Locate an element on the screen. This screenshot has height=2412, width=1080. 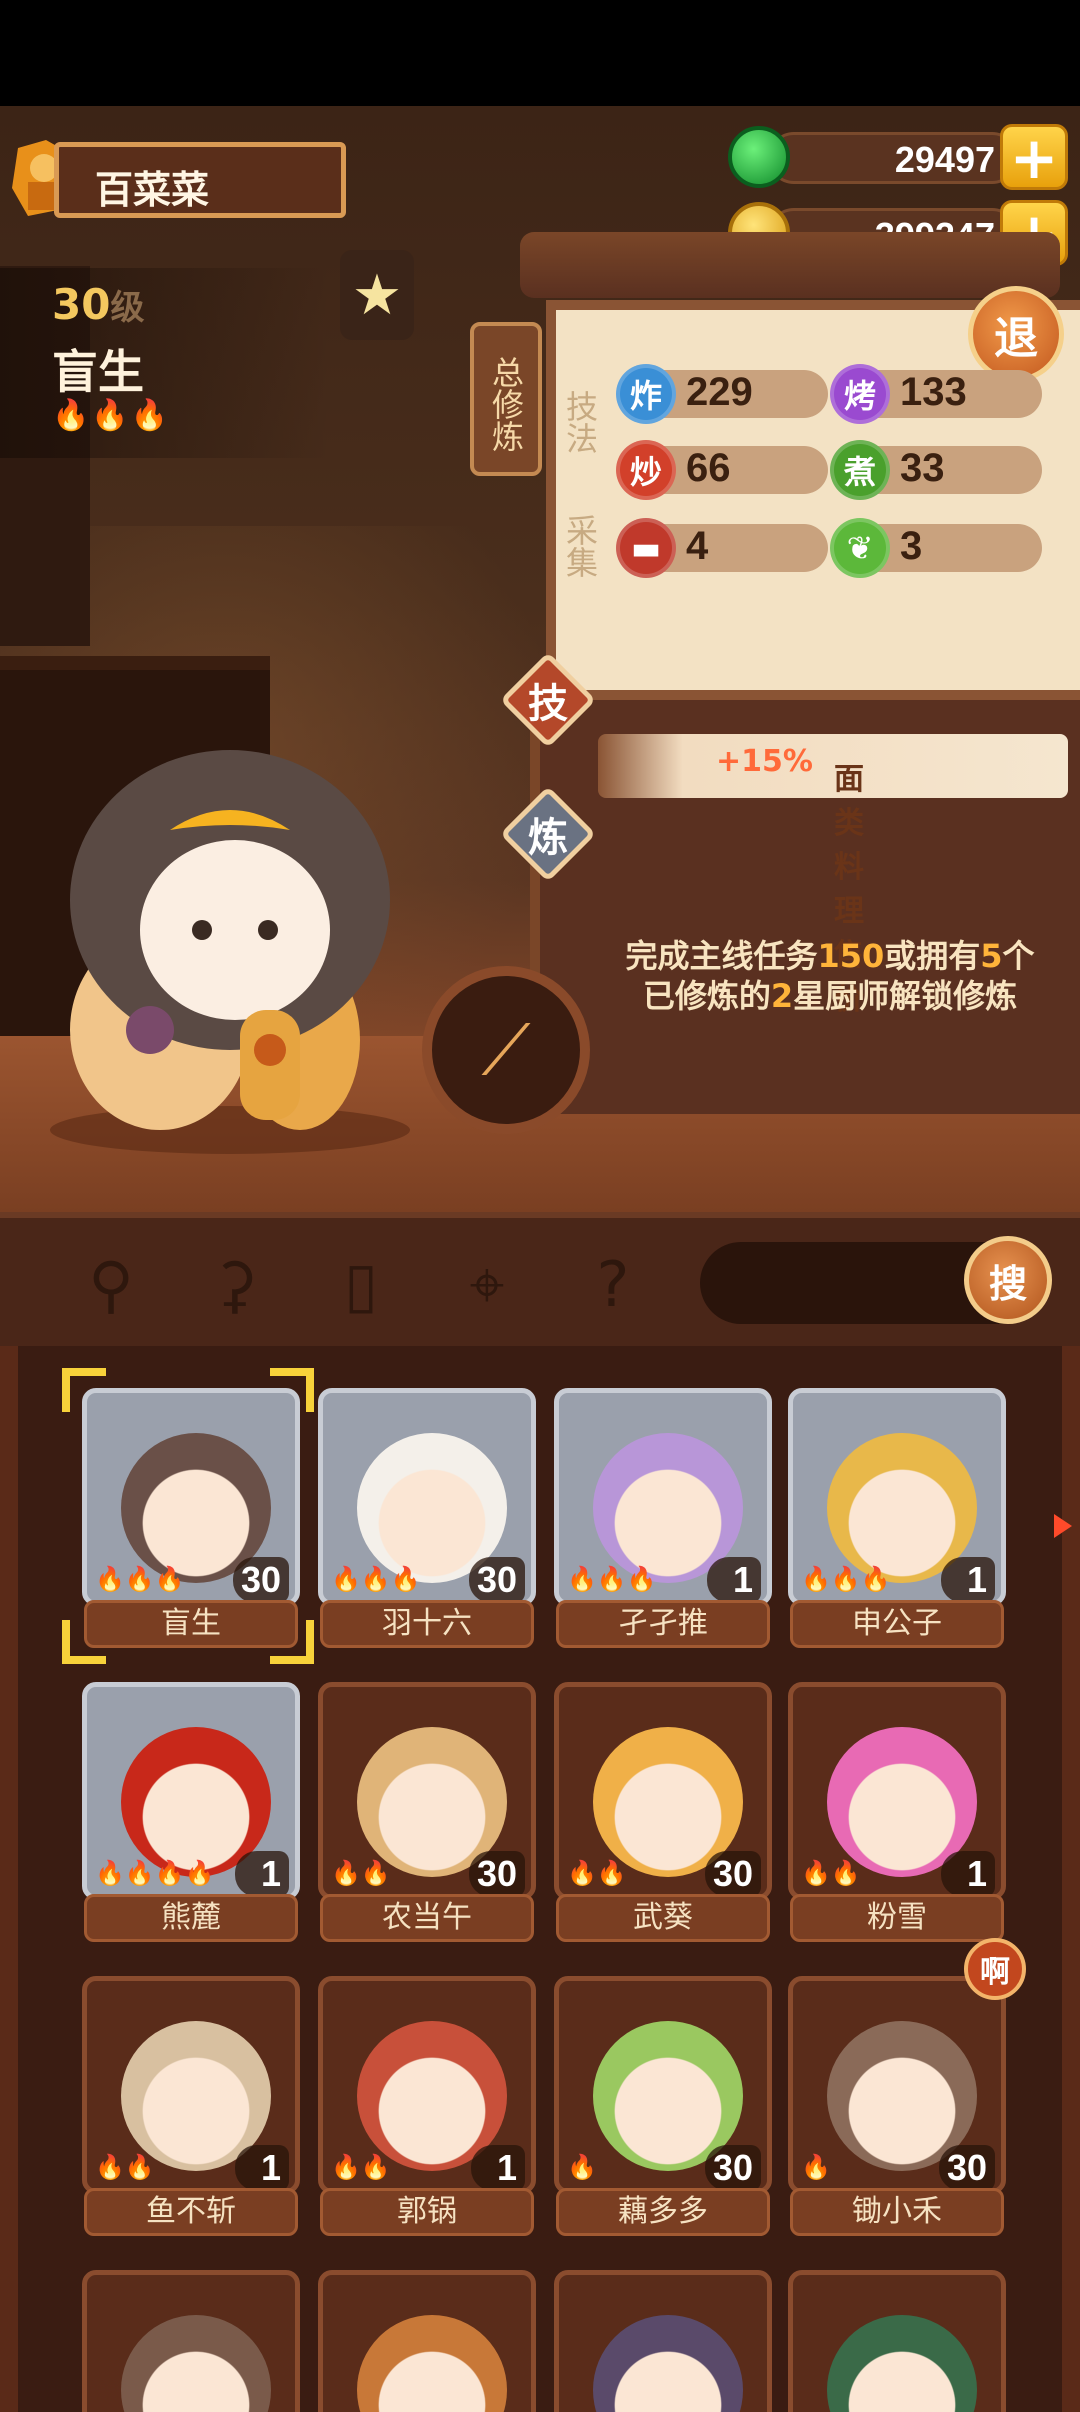
add-jade-button: + is located at coordinates (1034, 157).